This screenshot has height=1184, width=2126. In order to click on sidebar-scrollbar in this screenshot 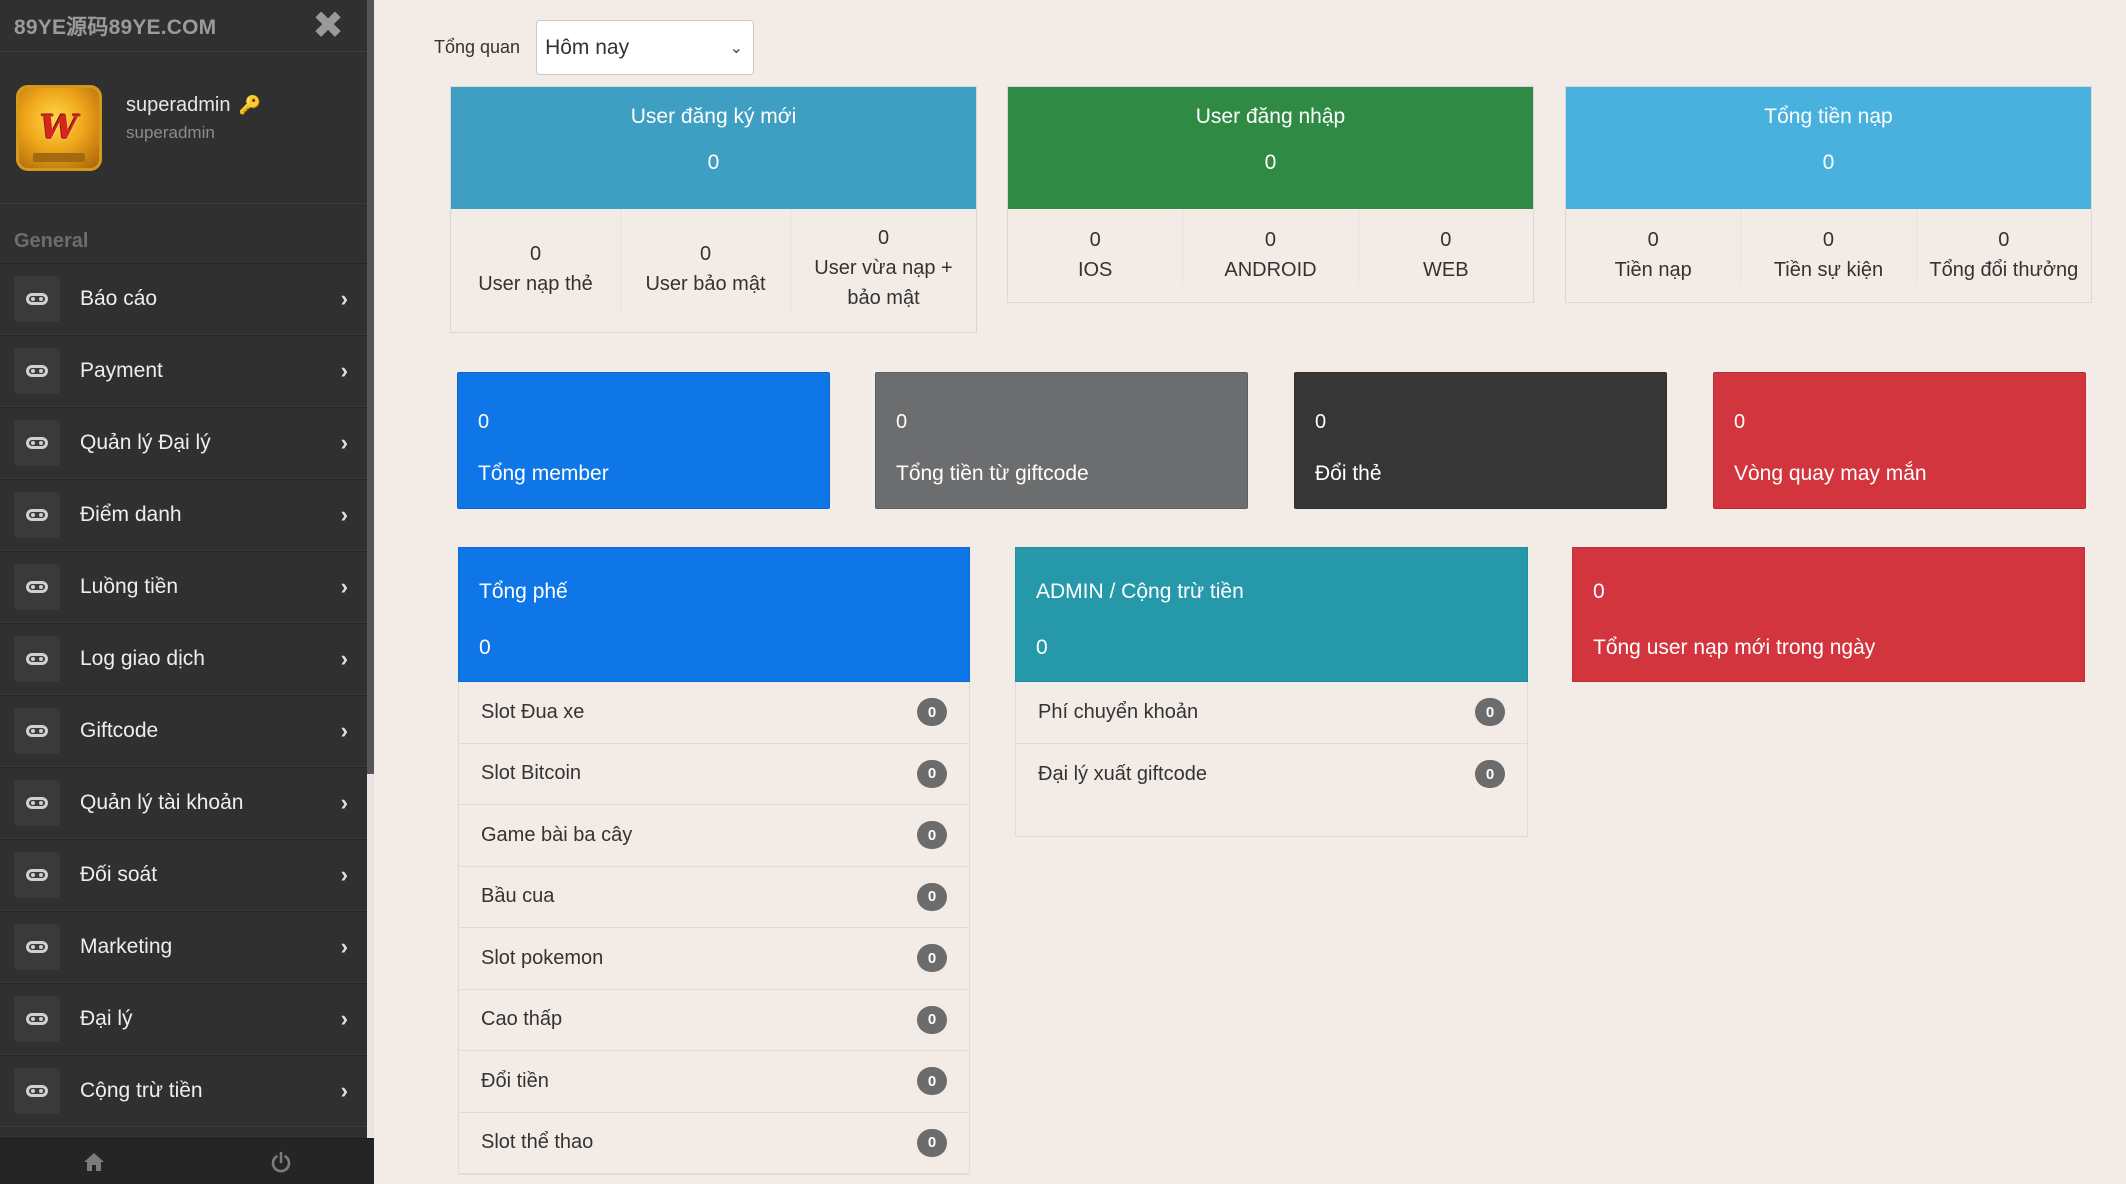, I will do `click(370, 592)`.